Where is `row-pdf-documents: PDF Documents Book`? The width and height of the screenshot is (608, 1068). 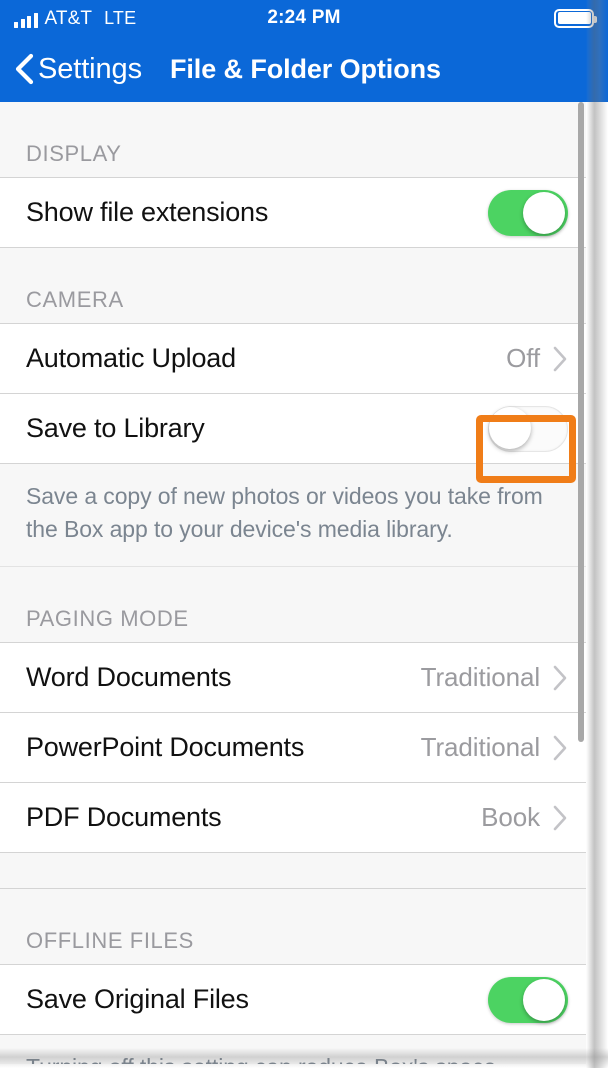
row-pdf-documents: PDF Documents Book is located at coordinates (293, 818).